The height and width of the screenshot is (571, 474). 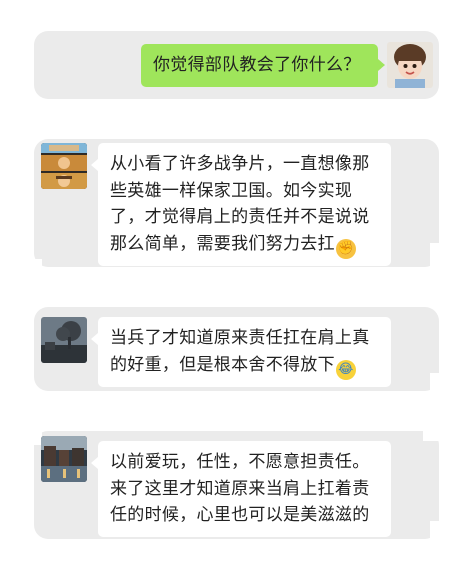 I want to click on child-photo-icon, so click(x=410, y=65).